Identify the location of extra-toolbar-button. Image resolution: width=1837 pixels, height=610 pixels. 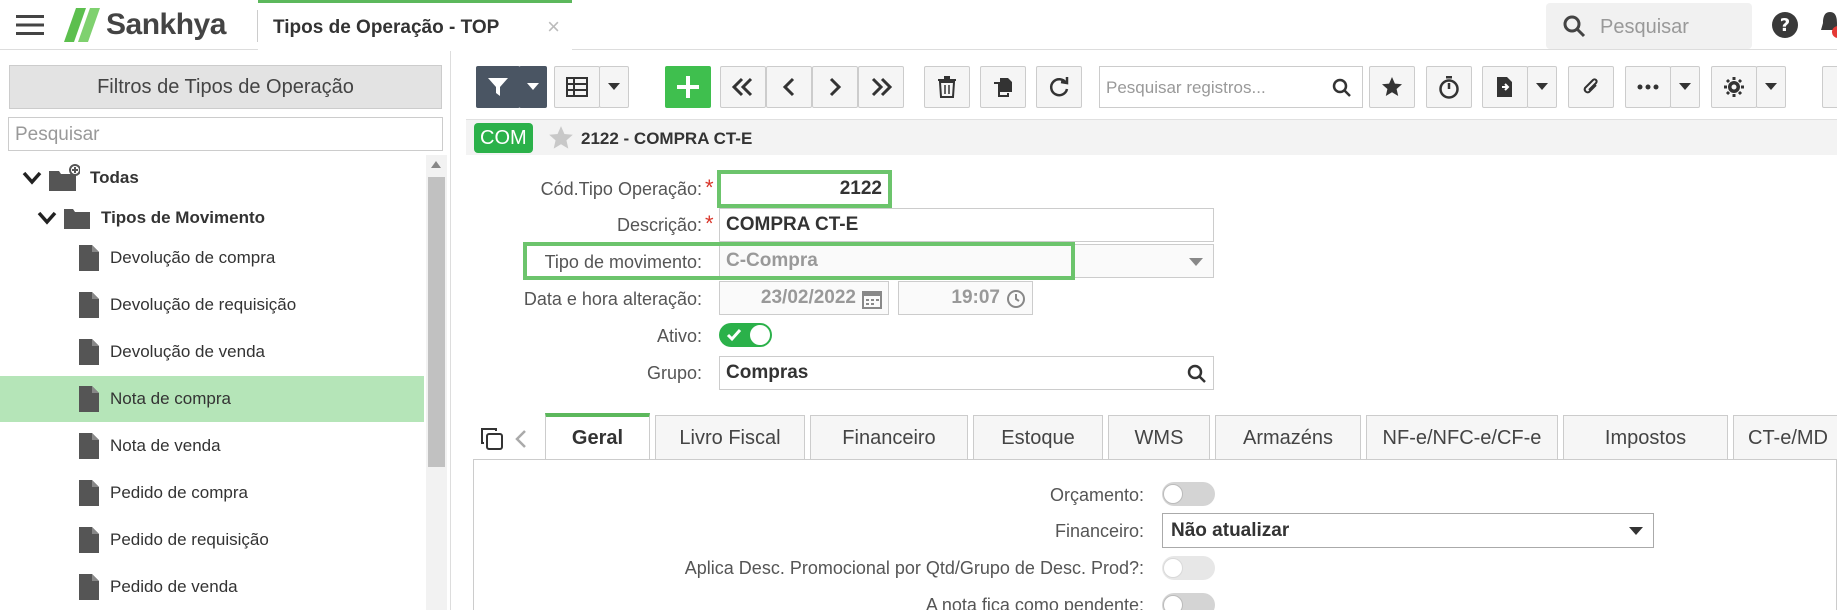
(1829, 87).